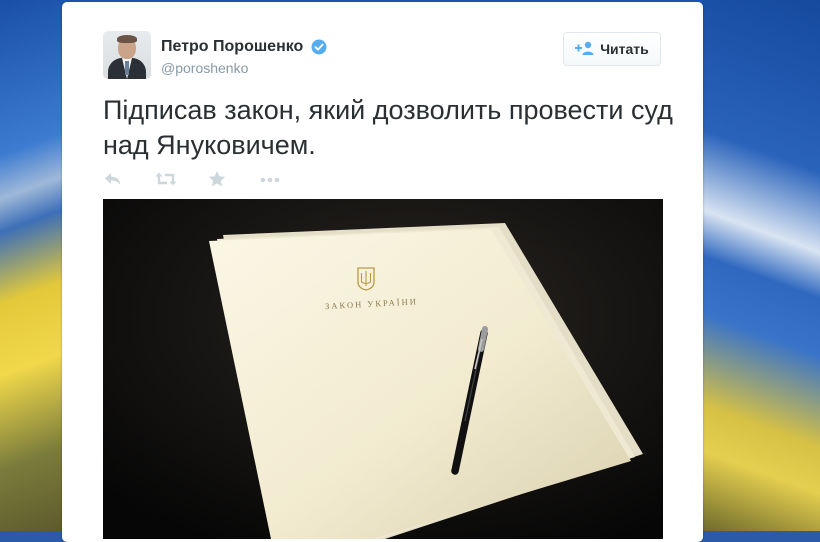 Image resolution: width=820 pixels, height=542 pixels. Describe the element at coordinates (761, 265) in the screenshot. I see `background-flag-right` at that location.